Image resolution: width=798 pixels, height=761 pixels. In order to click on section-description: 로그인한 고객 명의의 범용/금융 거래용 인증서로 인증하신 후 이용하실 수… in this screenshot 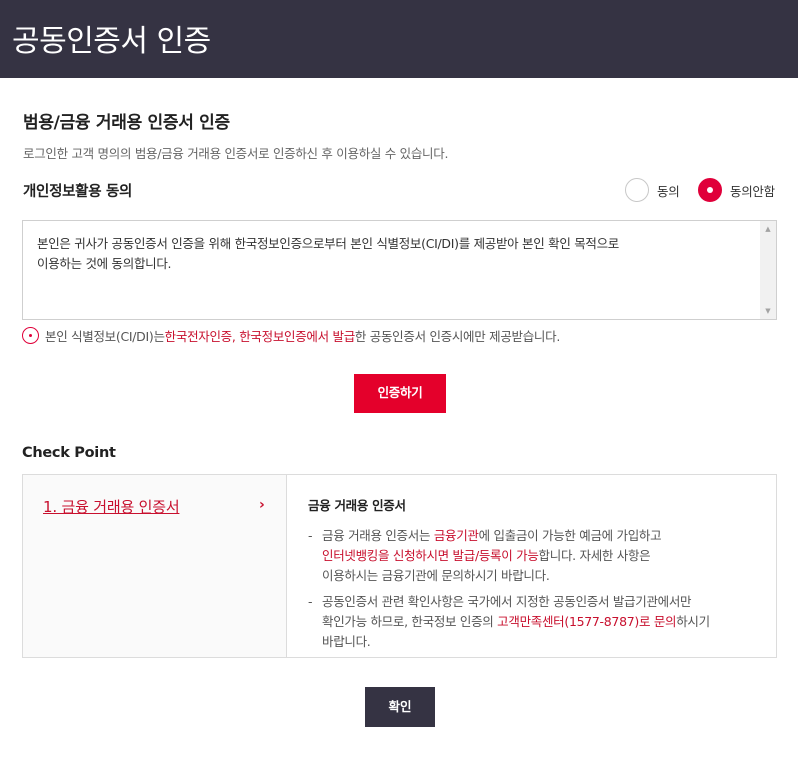, I will do `click(236, 153)`.